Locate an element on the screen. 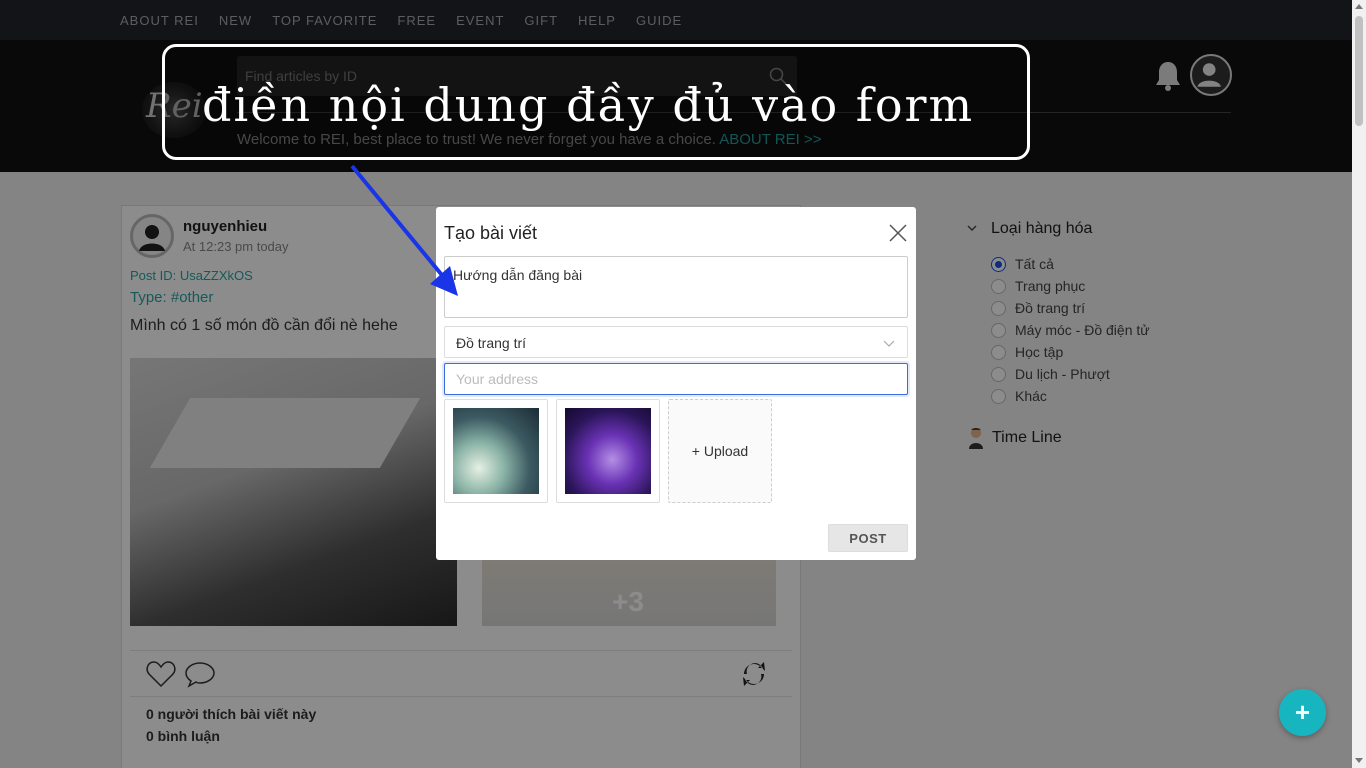 The image size is (1366, 768). category-select: Đồ trang trí is located at coordinates (676, 342).